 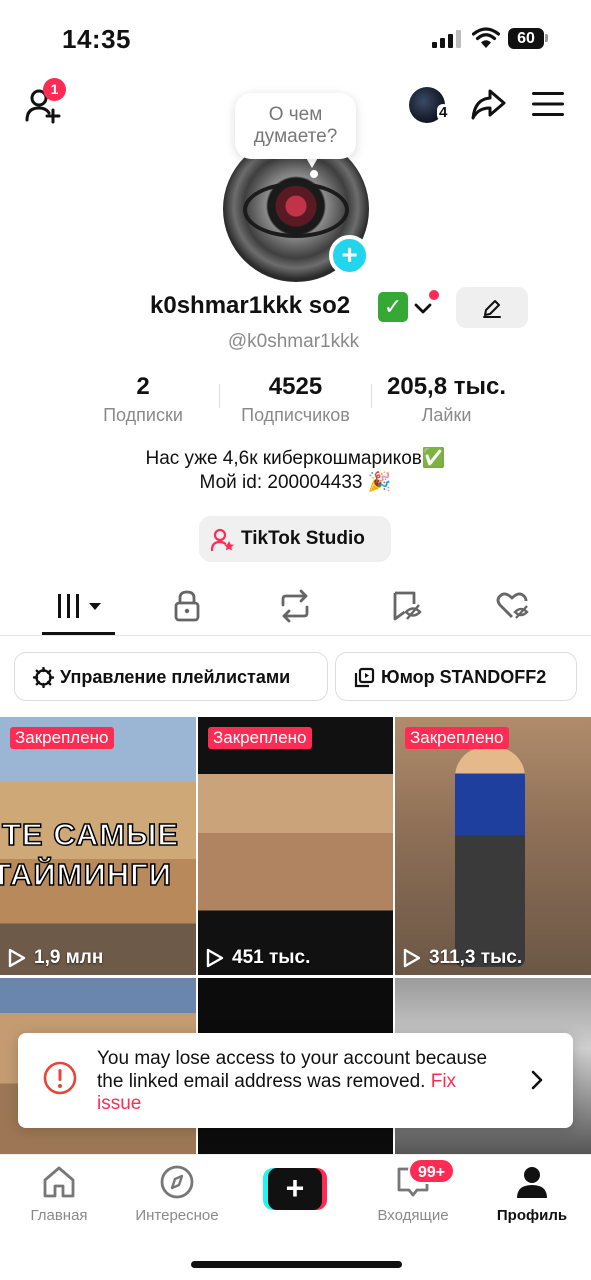 I want to click on plus-icon: +, so click(x=295, y=1189).